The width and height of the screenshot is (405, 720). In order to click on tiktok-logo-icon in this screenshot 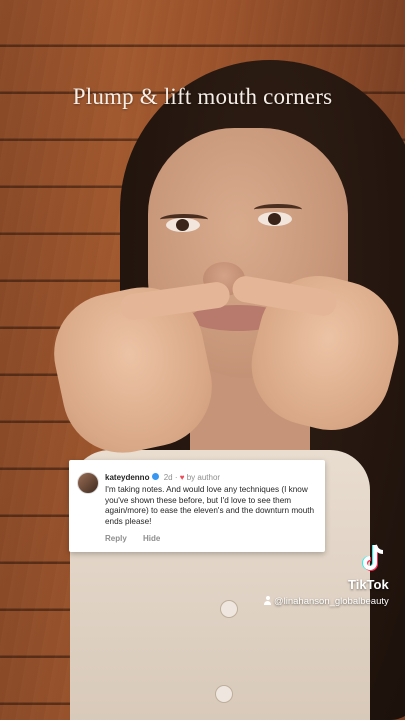, I will do `click(373, 557)`.